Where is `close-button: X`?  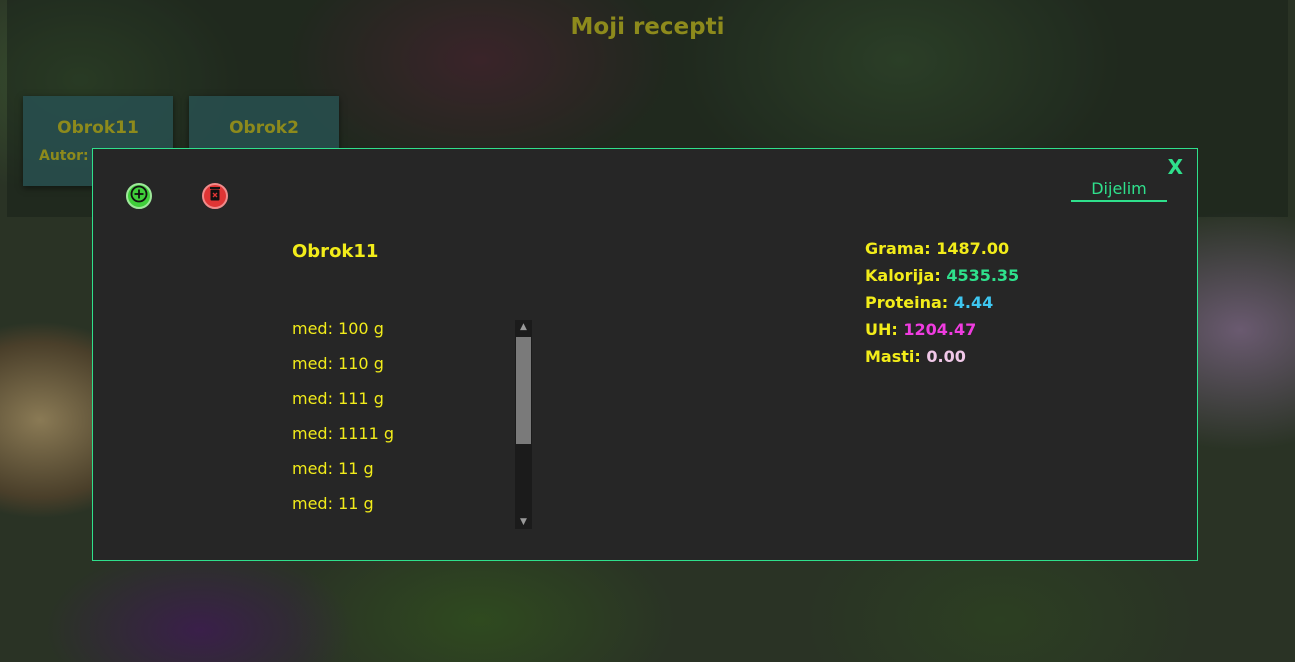 close-button: X is located at coordinates (1175, 167).